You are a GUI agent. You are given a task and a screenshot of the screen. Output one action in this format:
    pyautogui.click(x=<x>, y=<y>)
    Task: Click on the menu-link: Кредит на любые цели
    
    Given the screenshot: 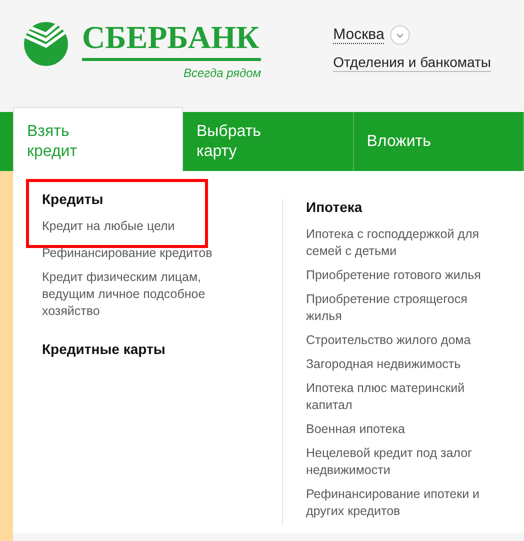 What is the action you would take?
    pyautogui.click(x=140, y=226)
    